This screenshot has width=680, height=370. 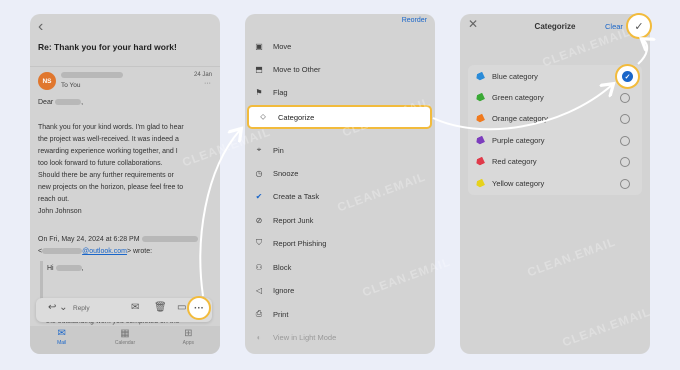 I want to click on calendar-icon: ▦, so click(x=125, y=333).